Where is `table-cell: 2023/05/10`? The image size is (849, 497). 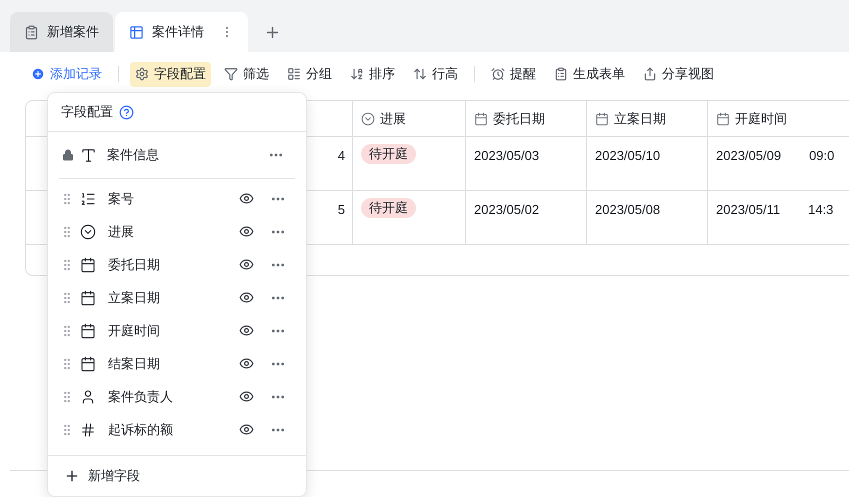 table-cell: 2023/05/10 is located at coordinates (627, 155).